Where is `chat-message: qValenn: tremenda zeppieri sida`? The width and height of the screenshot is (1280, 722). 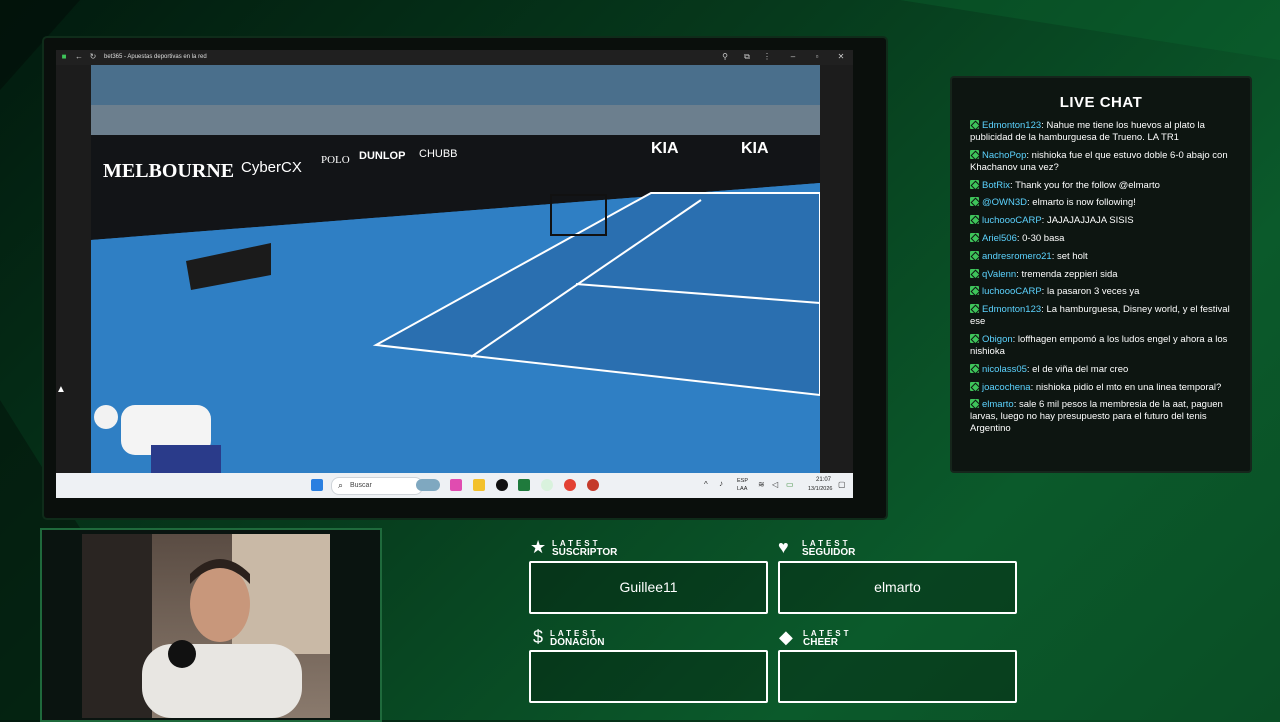
chat-message: qValenn: tremenda zeppieri sida is located at coordinates (1106, 274).